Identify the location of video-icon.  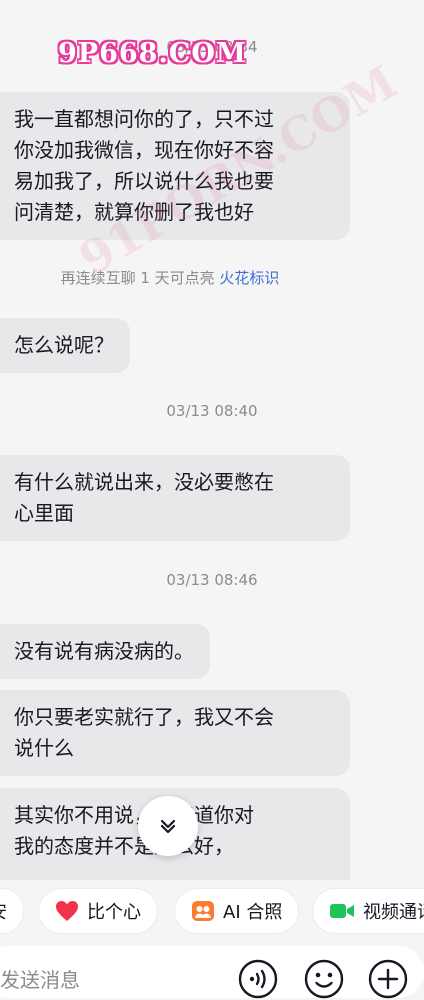
(342, 911).